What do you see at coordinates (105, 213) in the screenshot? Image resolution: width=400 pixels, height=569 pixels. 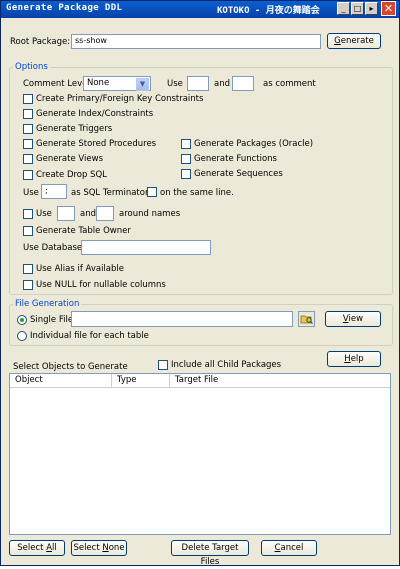 I see `quote-close-field` at bounding box center [105, 213].